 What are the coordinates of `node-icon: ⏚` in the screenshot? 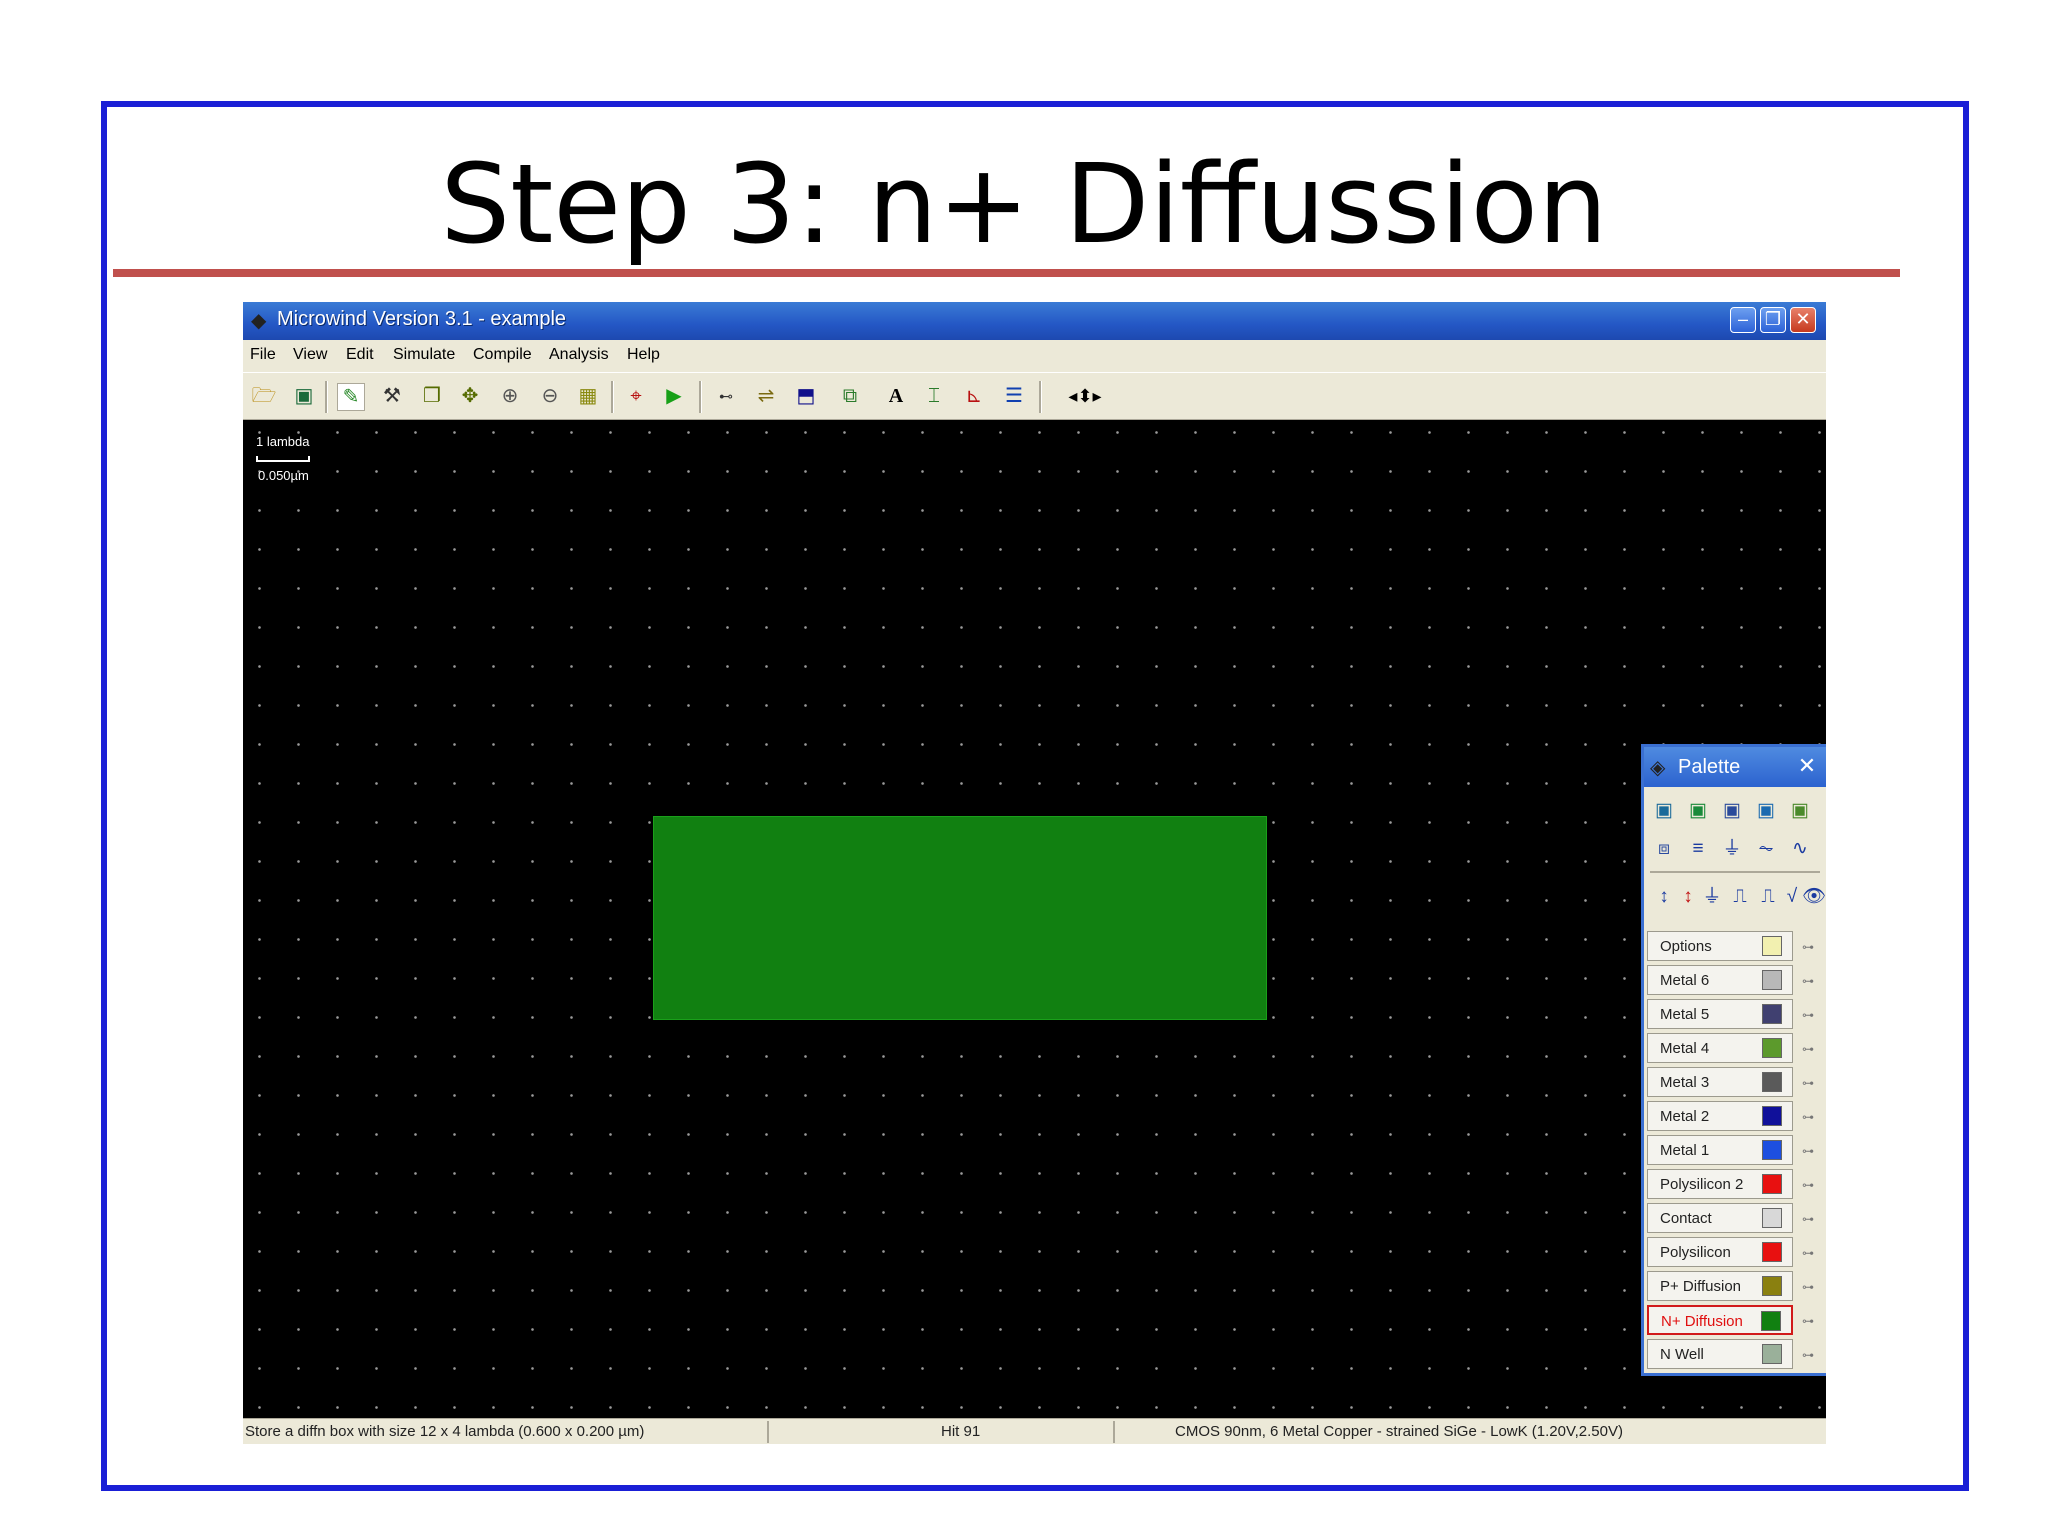 It's located at (1712, 897).